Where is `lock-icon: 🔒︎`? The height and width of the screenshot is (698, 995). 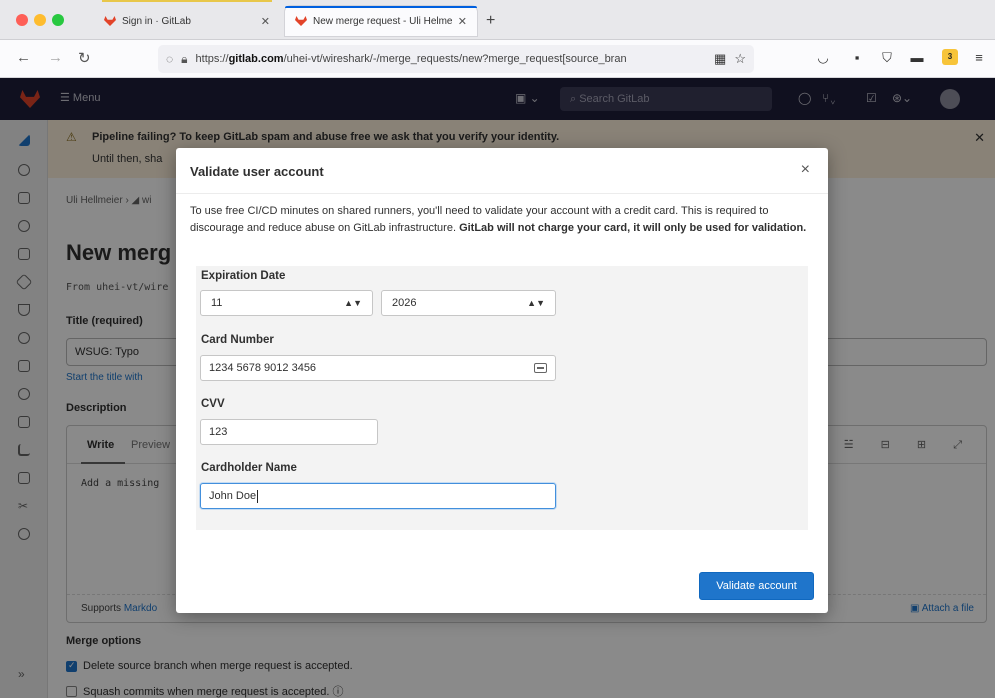 lock-icon: 🔒︎ is located at coordinates (184, 58).